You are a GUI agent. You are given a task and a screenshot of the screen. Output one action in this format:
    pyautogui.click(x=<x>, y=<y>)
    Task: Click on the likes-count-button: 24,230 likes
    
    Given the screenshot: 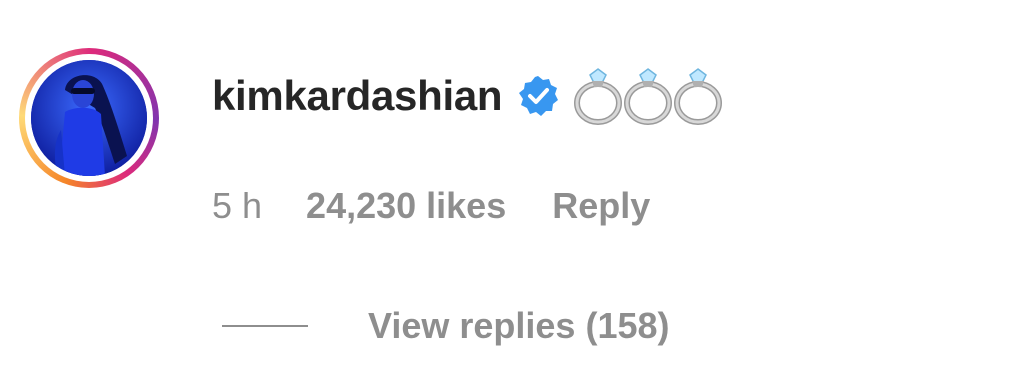 What is the action you would take?
    pyautogui.click(x=406, y=206)
    